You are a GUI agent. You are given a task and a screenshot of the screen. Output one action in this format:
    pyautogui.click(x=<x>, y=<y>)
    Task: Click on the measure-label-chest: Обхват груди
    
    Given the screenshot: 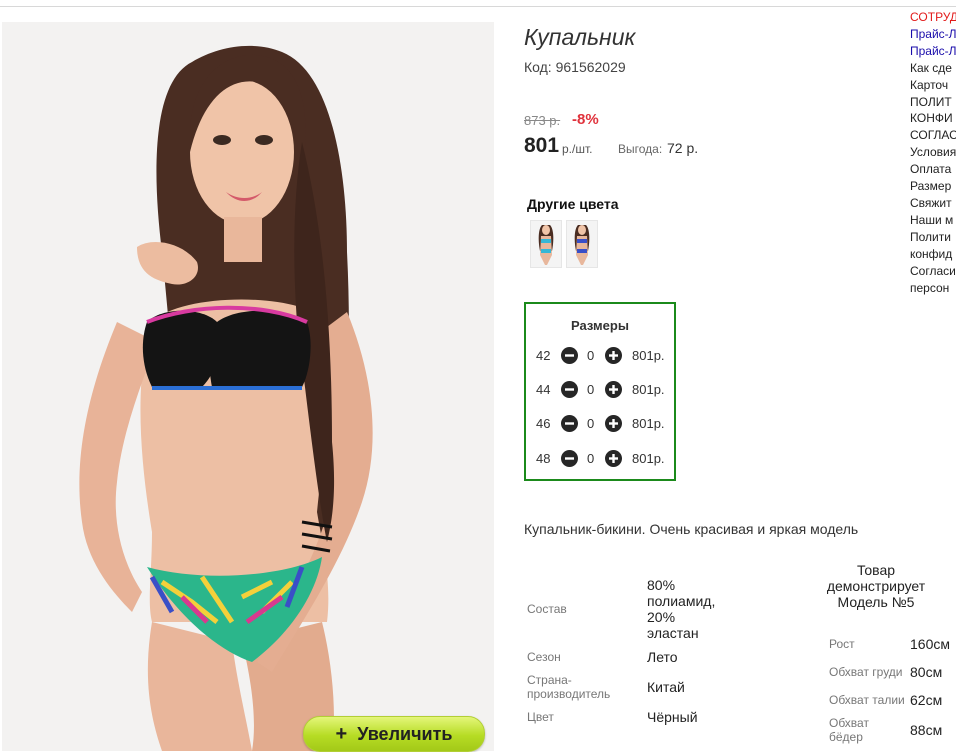 What is the action you would take?
    pyautogui.click(x=866, y=672)
    